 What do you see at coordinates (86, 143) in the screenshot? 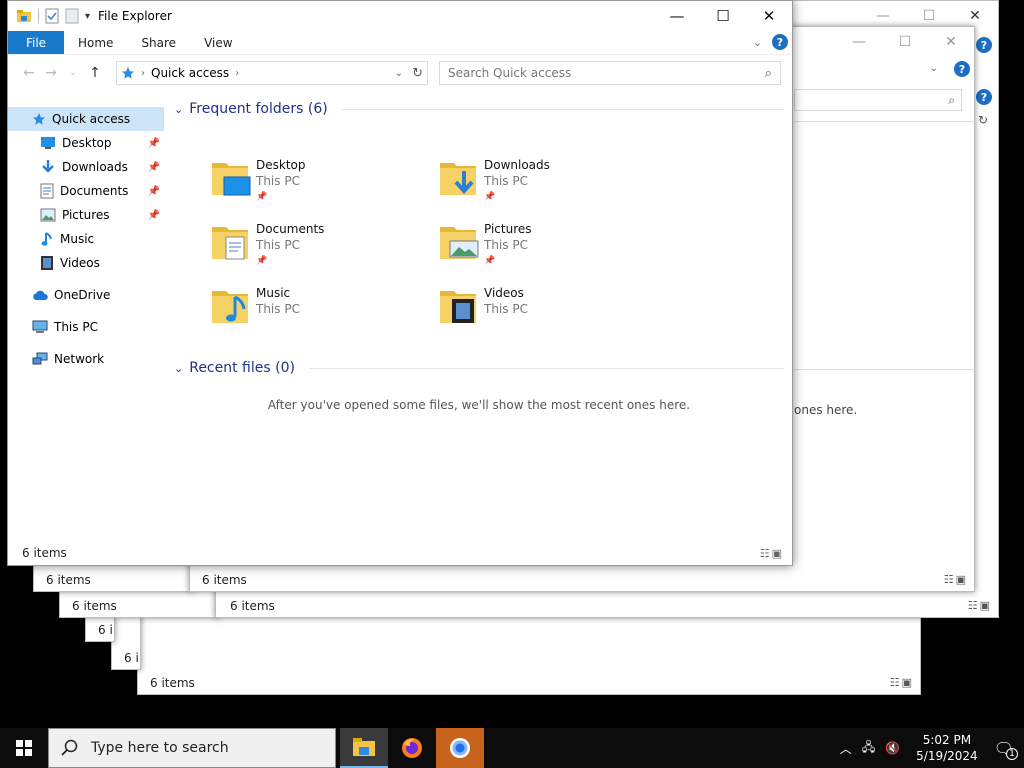
I see `sidebar-item-desktop: Desktop 📌` at bounding box center [86, 143].